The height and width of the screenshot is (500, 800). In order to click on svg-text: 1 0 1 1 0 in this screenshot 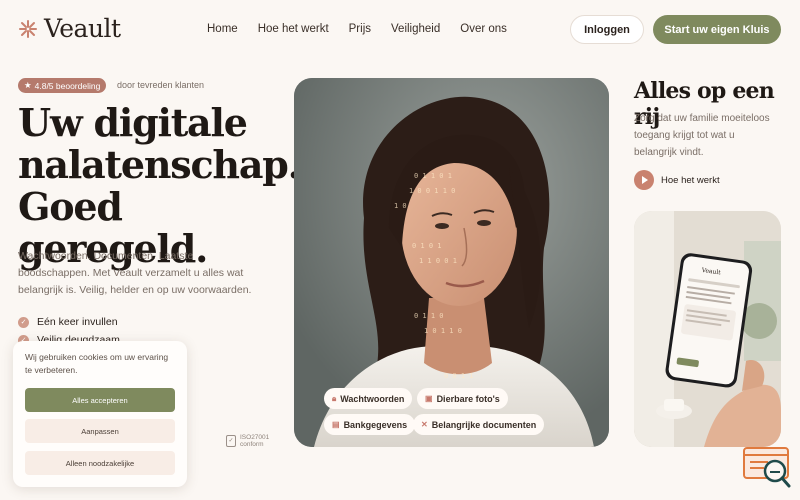, I will do `click(443, 331)`.